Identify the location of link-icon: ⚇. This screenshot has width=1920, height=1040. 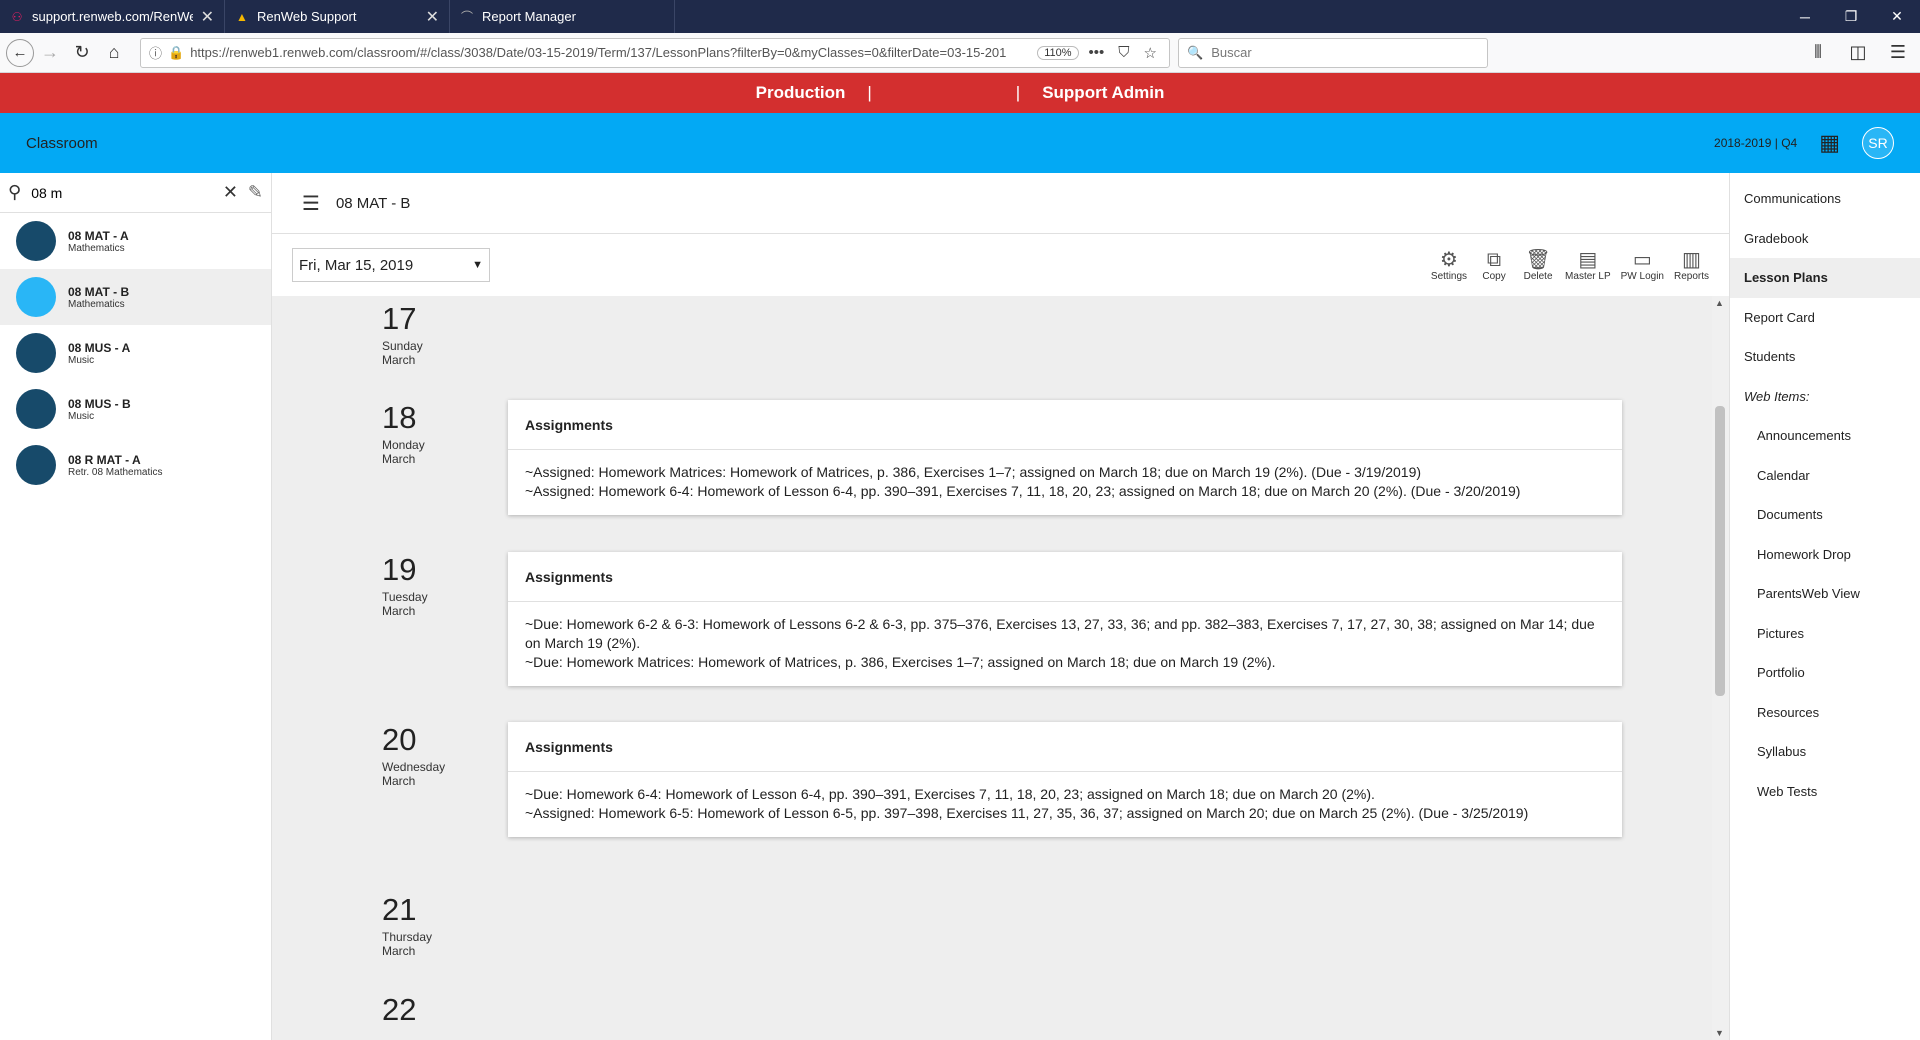
(17, 16).